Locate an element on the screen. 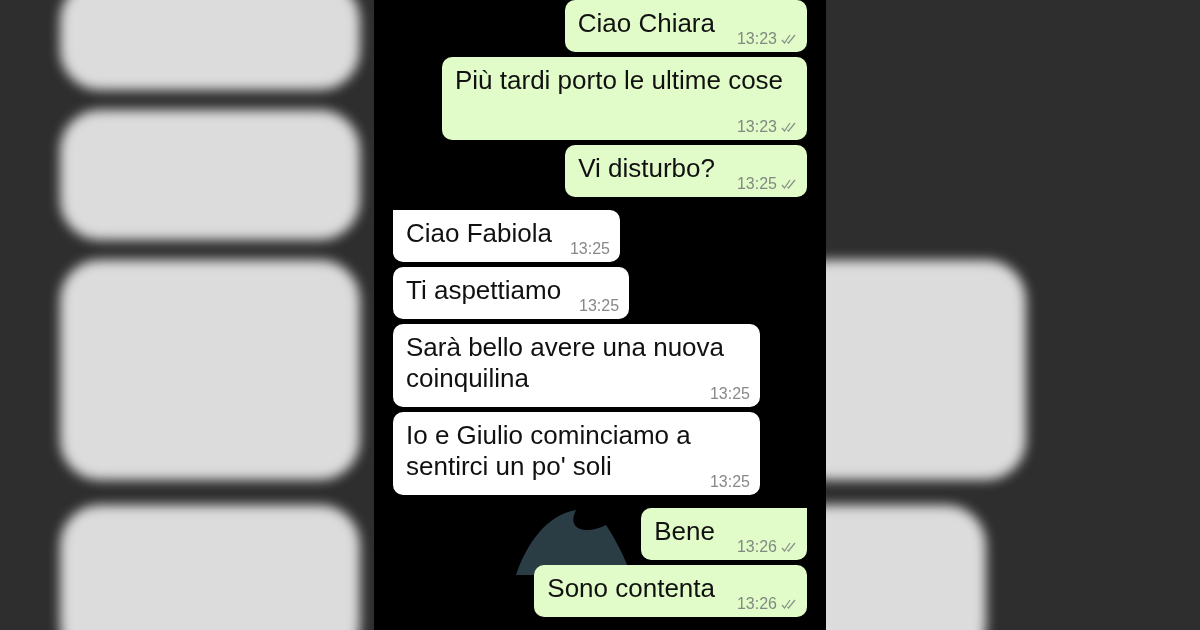 The width and height of the screenshot is (1200, 630). message-text: Ti aspettiamo is located at coordinates (484, 290).